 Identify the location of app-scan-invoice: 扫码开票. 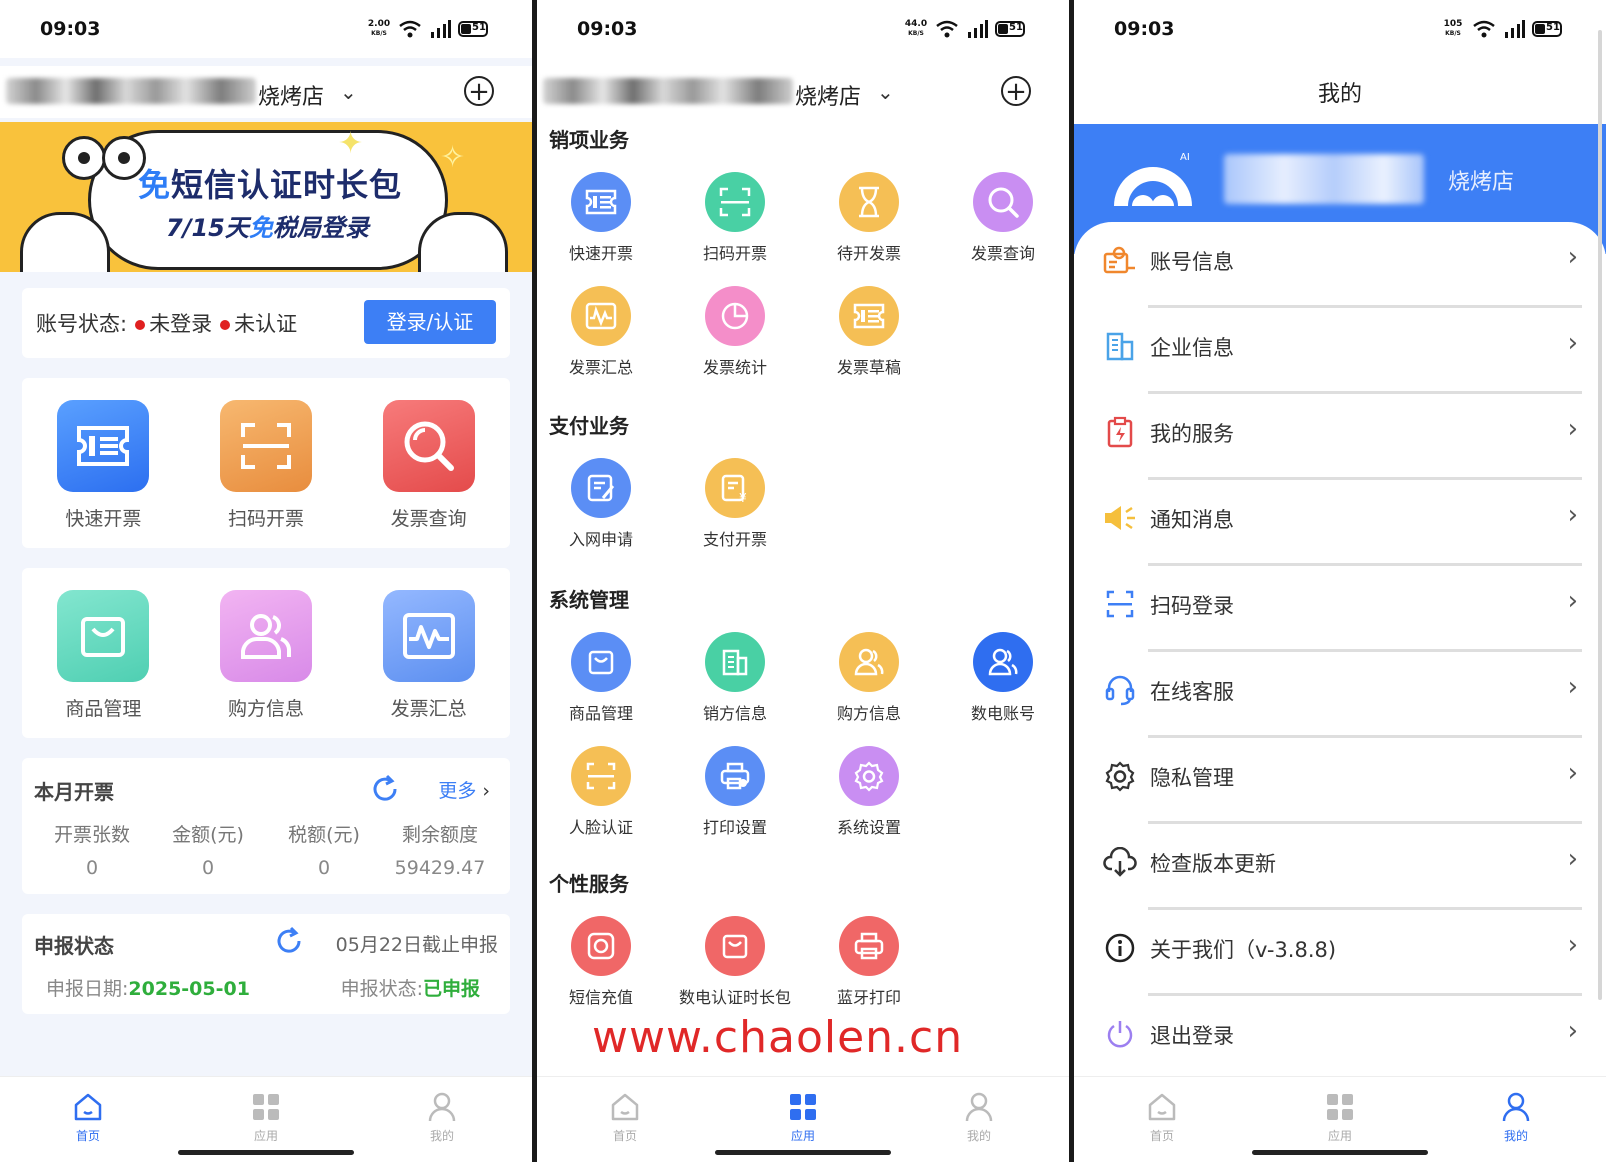
(735, 218).